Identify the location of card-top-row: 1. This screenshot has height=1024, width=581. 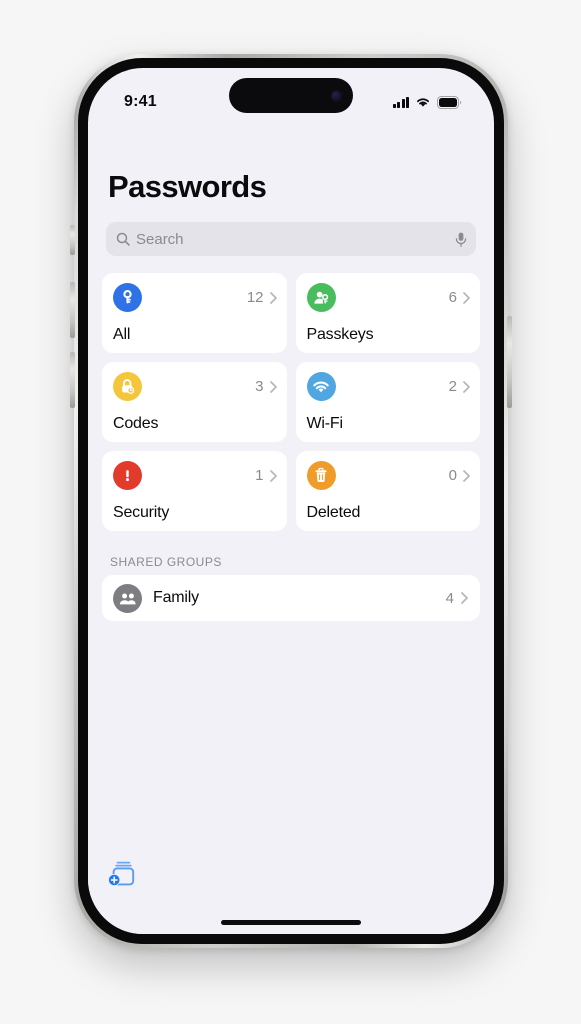
(195, 475).